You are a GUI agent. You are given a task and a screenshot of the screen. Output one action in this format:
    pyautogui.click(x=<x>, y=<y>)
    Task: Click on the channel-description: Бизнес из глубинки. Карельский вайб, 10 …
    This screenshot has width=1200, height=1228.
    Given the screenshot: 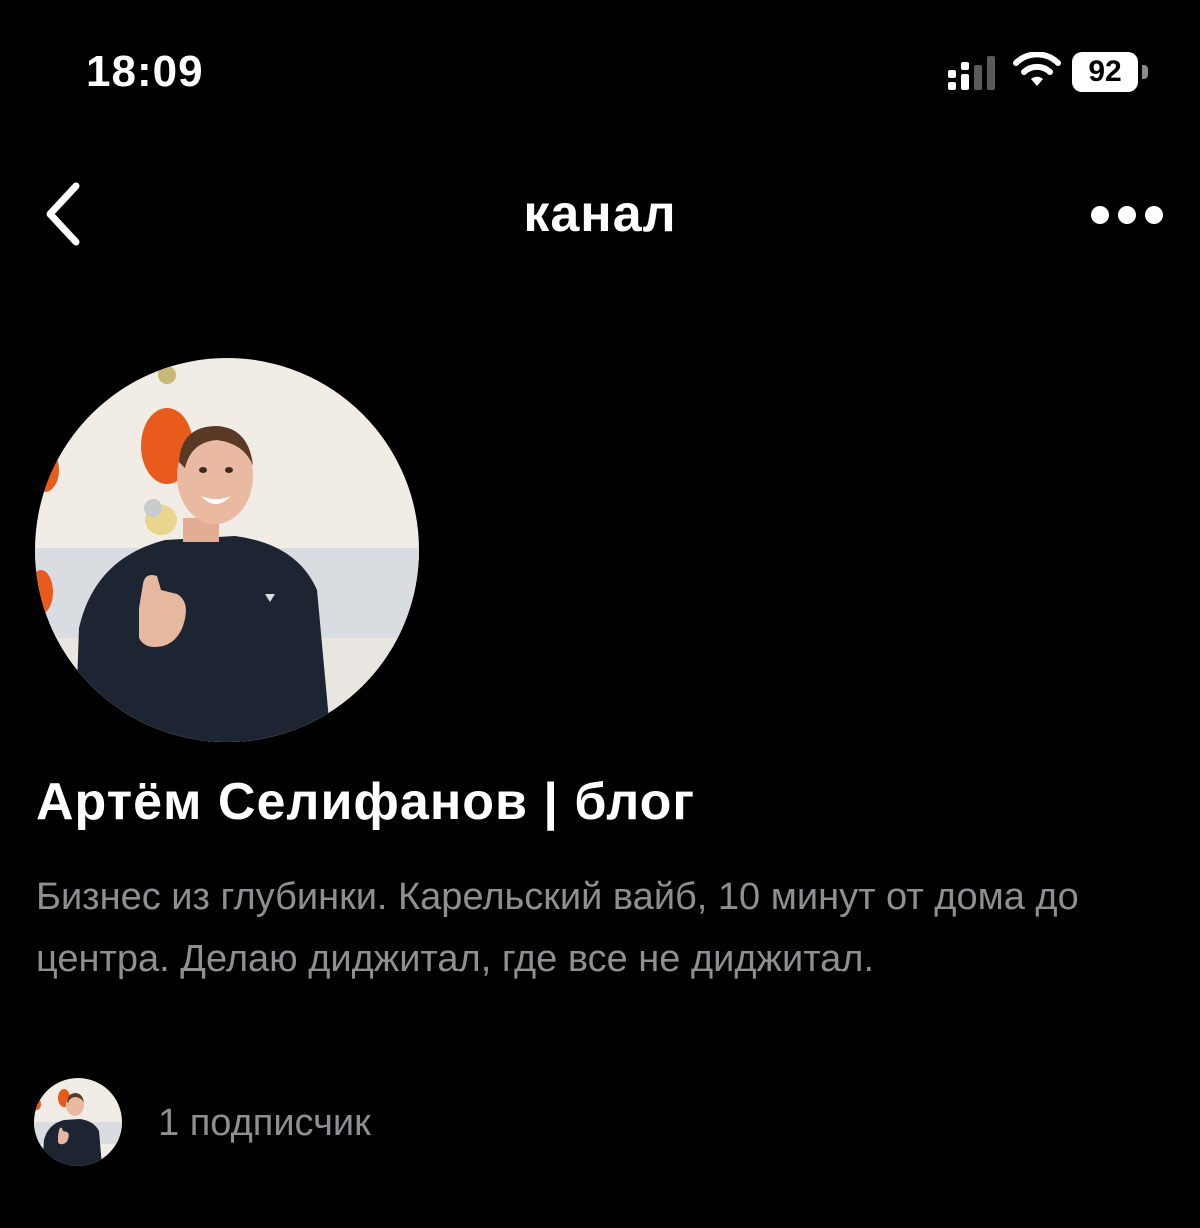 What is the action you would take?
    pyautogui.click(x=557, y=928)
    